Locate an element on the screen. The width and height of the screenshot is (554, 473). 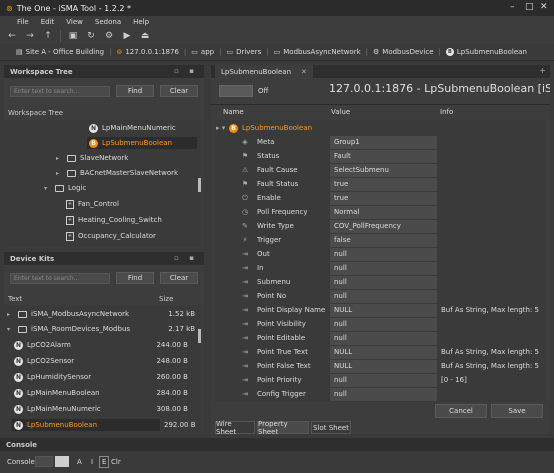
tree-item: ▸ BACnetMasterSlaveNetwork is located at coordinates (117, 173).